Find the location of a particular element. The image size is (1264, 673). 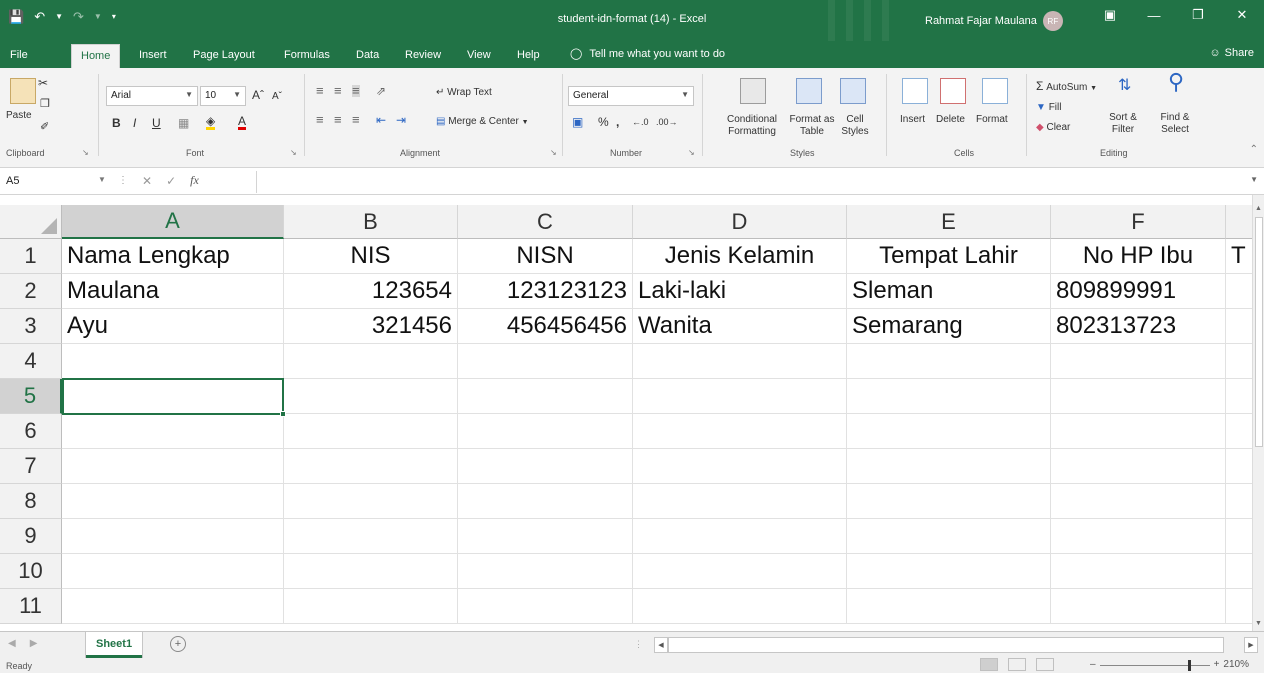

cell-a6 is located at coordinates (173, 431).